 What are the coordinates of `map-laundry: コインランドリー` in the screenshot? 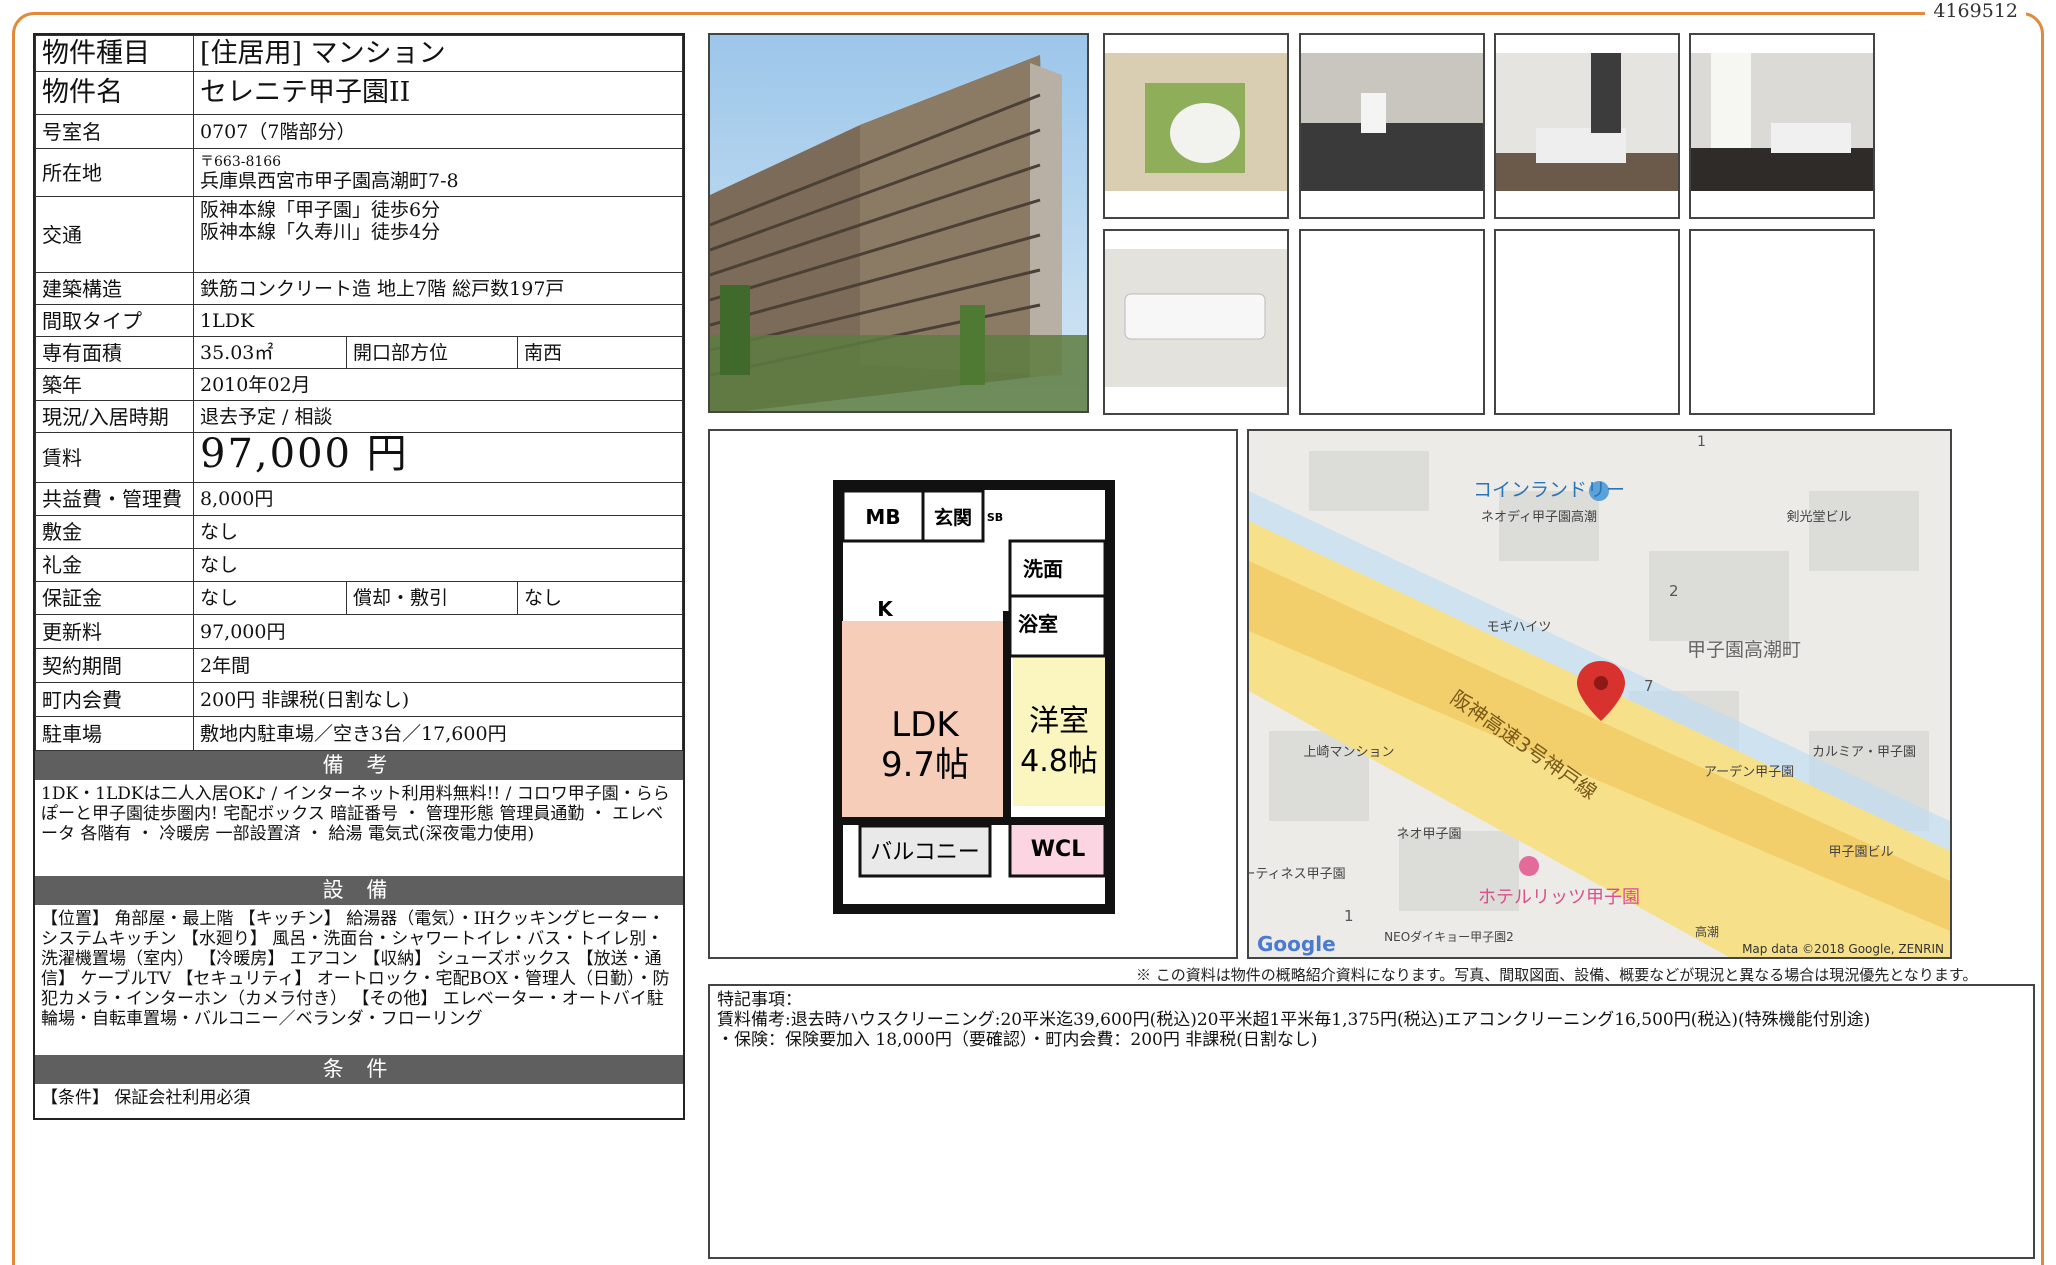 It's located at (1549, 490).